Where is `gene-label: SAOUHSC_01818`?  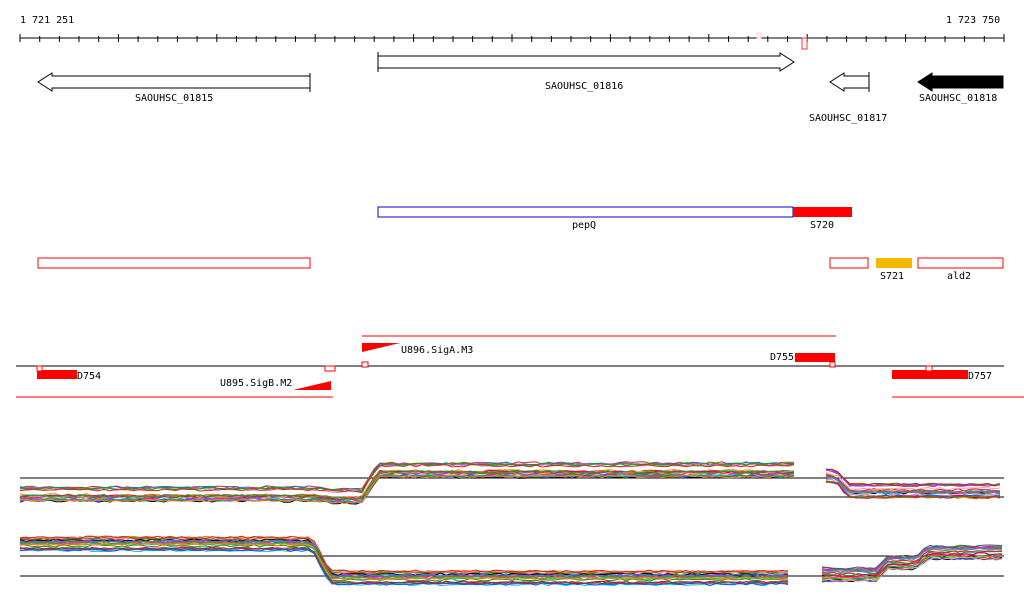
gene-label: SAOUHSC_01818 is located at coordinates (958, 98).